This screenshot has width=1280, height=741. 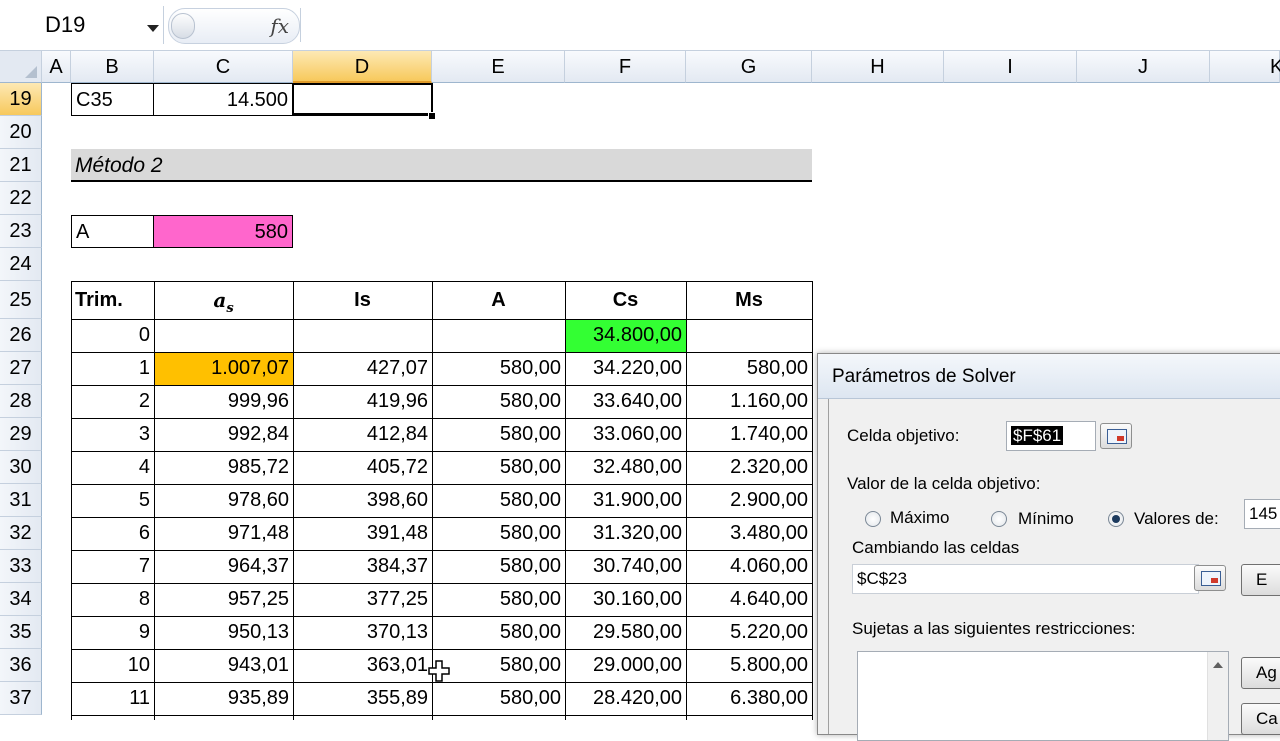 What do you see at coordinates (223, 300) in the screenshot?
I see `header-as: as` at bounding box center [223, 300].